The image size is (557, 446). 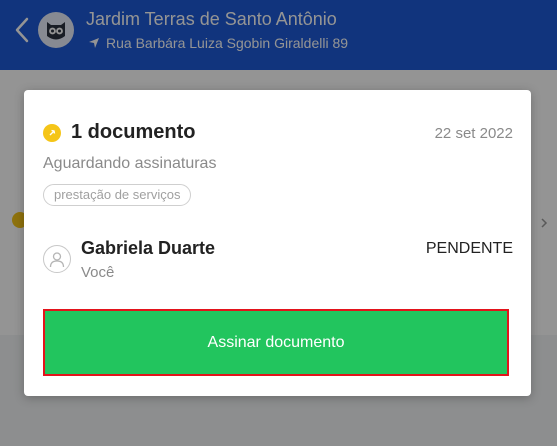 I want to click on user-avatar-icon, so click(x=57, y=259).